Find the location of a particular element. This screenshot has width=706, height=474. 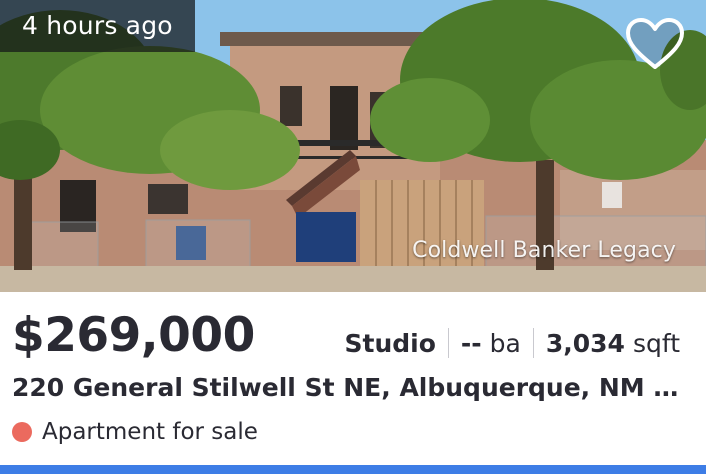

baths-value: -- is located at coordinates (471, 343).